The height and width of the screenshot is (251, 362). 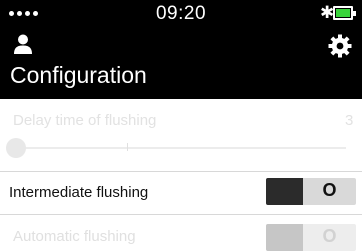 What do you see at coordinates (311, 237) in the screenshot?
I see `automatic-flushing-toggle: O` at bounding box center [311, 237].